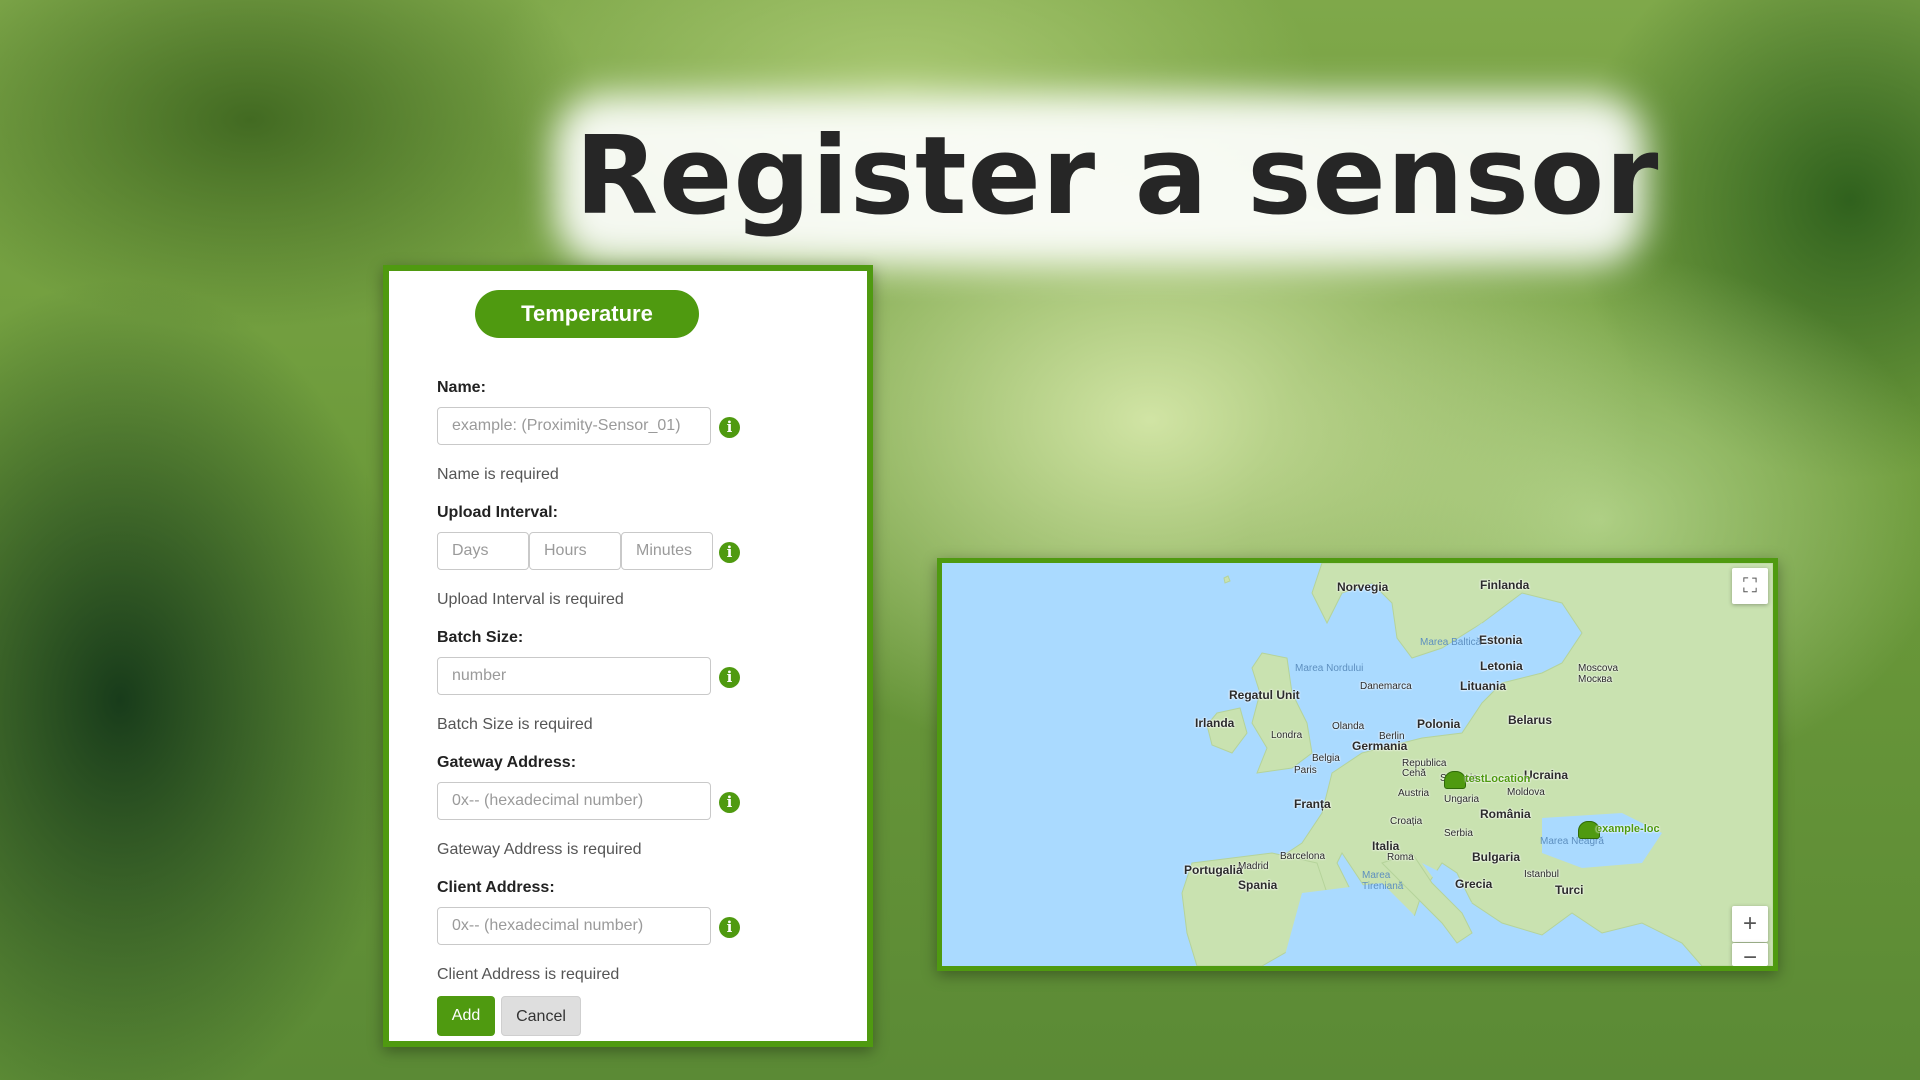 This screenshot has height=1080, width=1920. I want to click on gateway-address-input, so click(574, 801).